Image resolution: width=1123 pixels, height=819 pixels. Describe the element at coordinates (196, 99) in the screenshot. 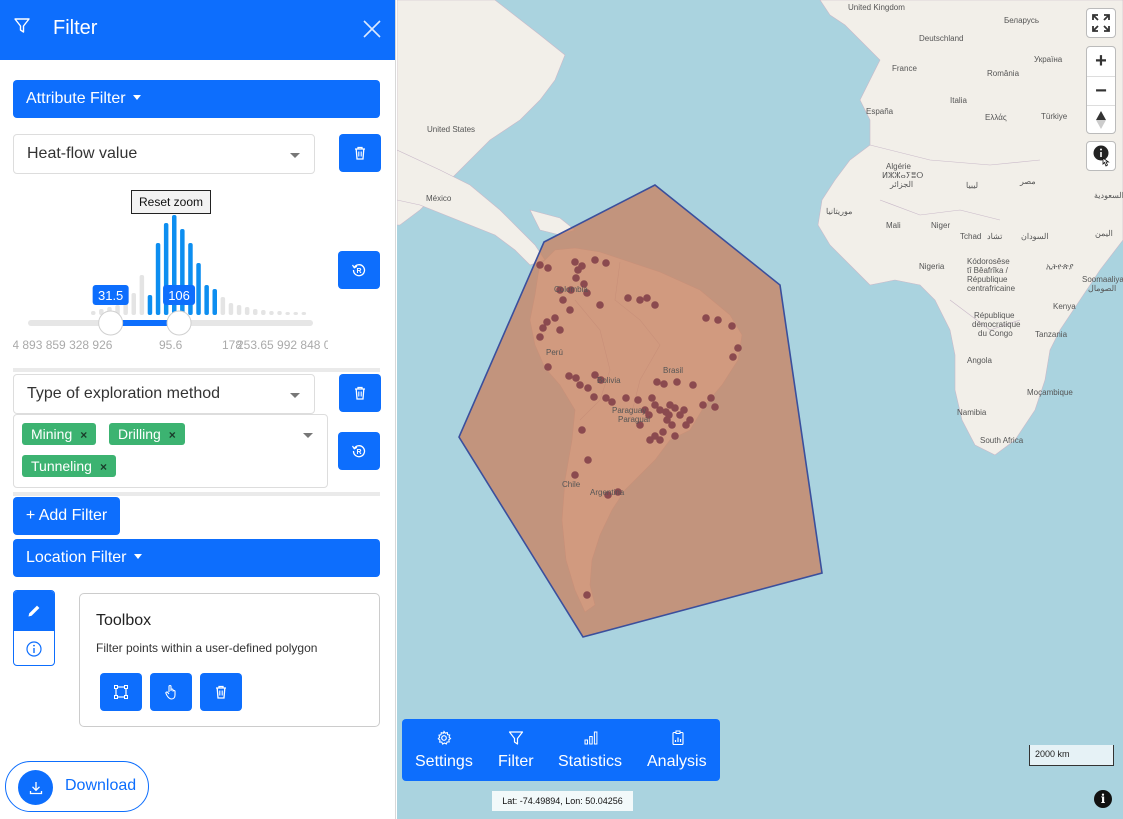

I see `attribute-filter-dropdown: Attribute Filter` at that location.